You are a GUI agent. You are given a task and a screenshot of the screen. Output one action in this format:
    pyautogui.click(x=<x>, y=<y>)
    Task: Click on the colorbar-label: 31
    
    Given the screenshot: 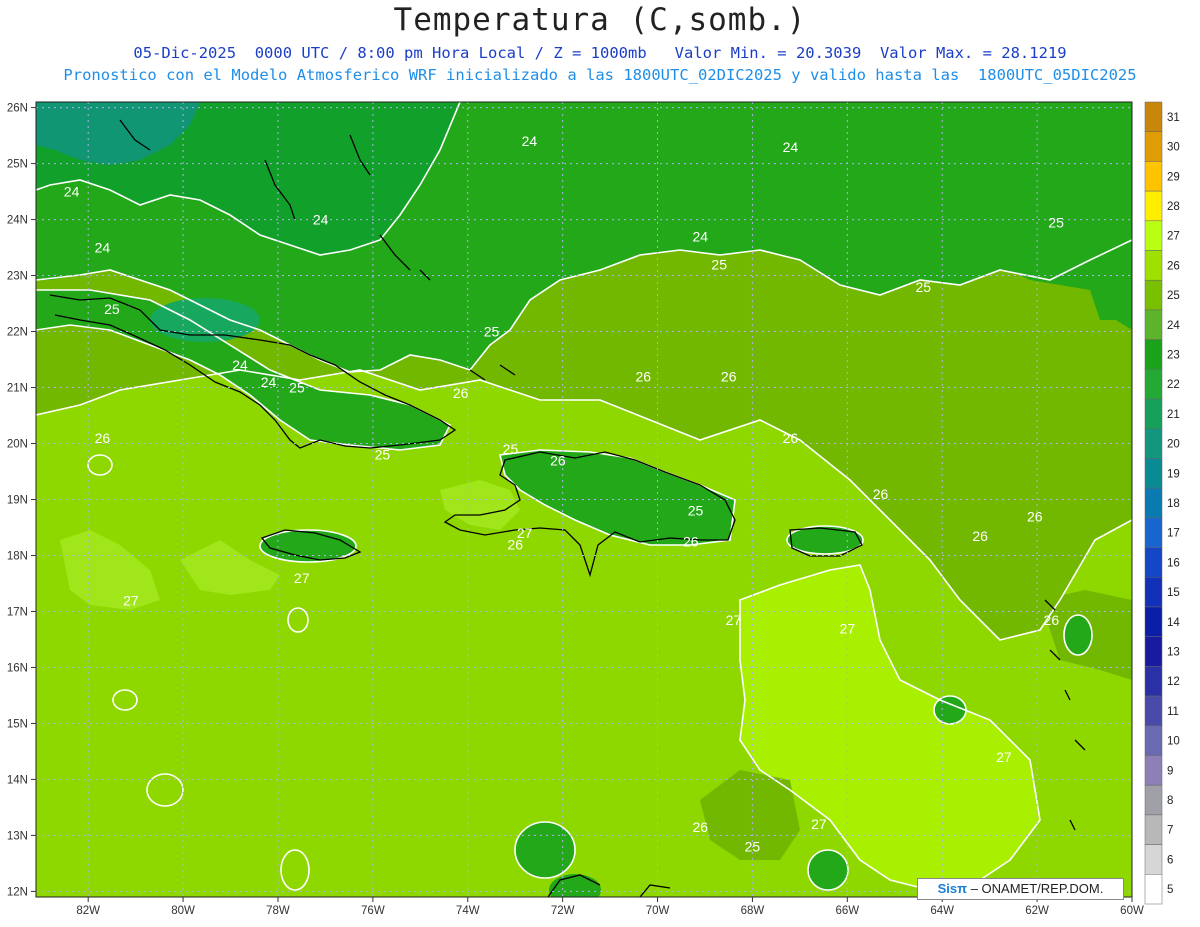 What is the action you would take?
    pyautogui.click(x=1173, y=118)
    